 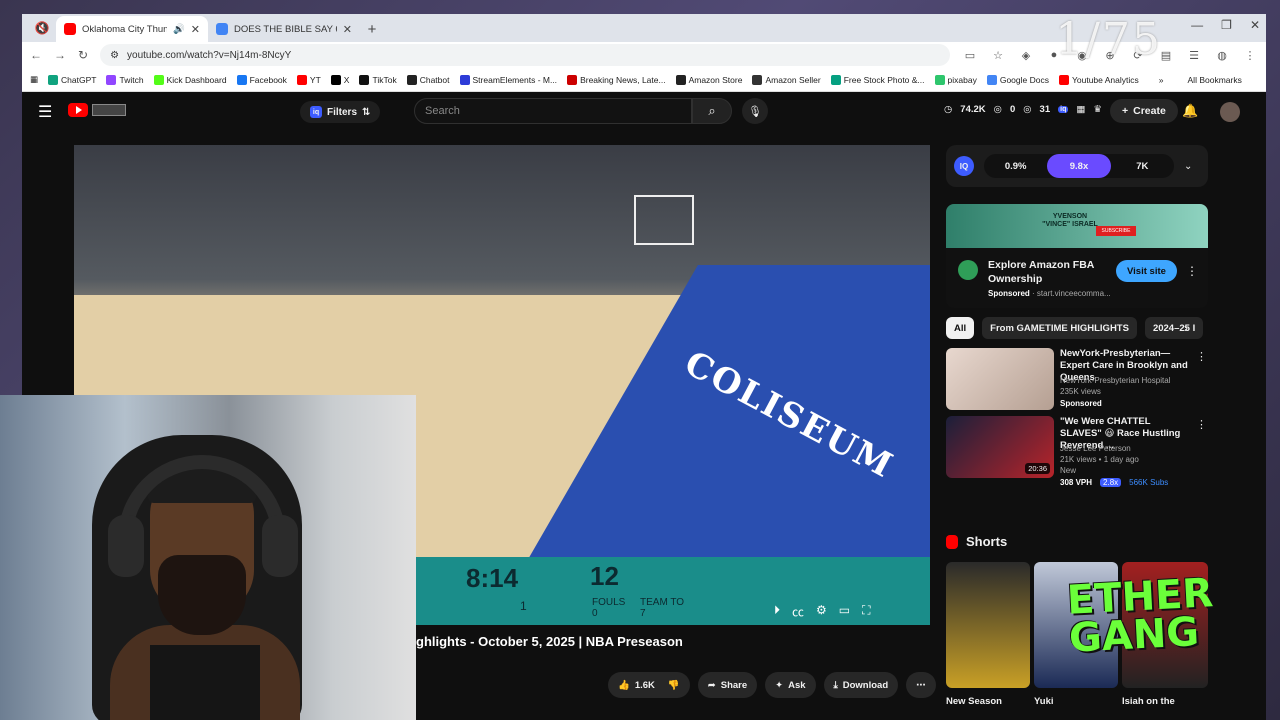 I want to click on rec-channel: NewYork-Presbyterian Hospital, so click(x=1115, y=380).